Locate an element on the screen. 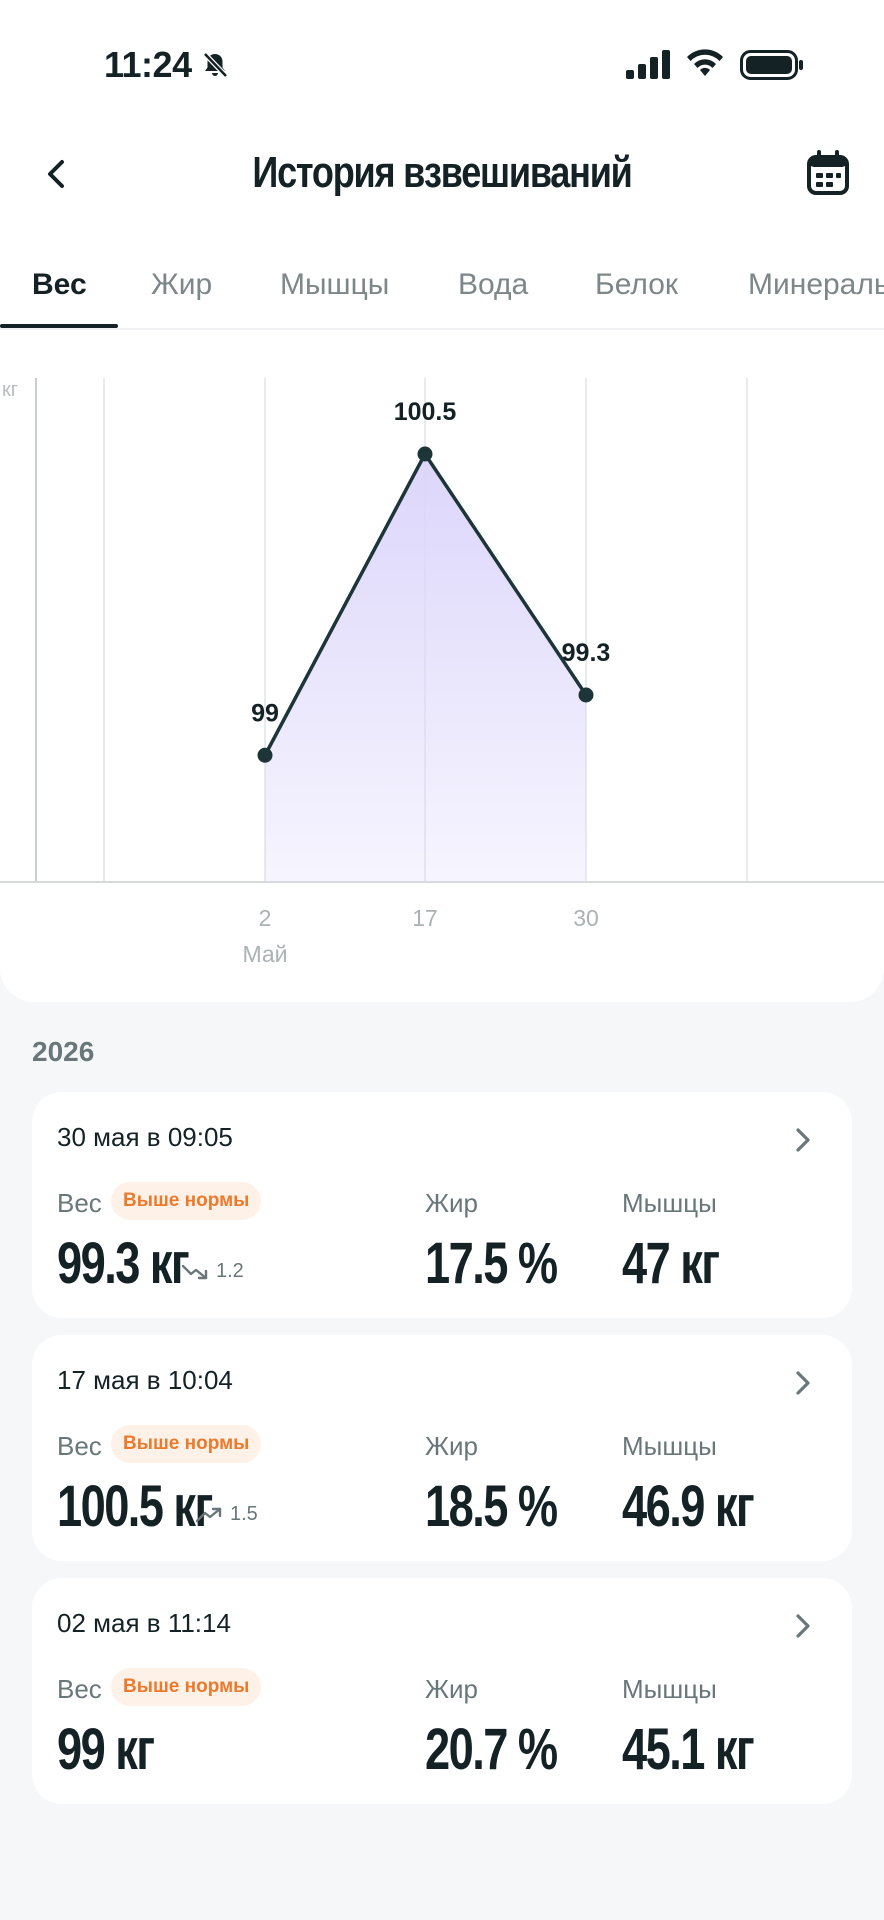 The image size is (884, 1920). fat-value: 18.5 % is located at coordinates (491, 1506).